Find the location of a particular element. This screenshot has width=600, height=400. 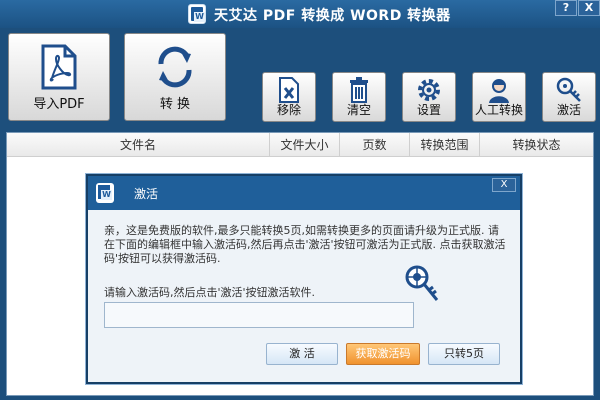

manual-convert-button: 人工转换 is located at coordinates (499, 97).